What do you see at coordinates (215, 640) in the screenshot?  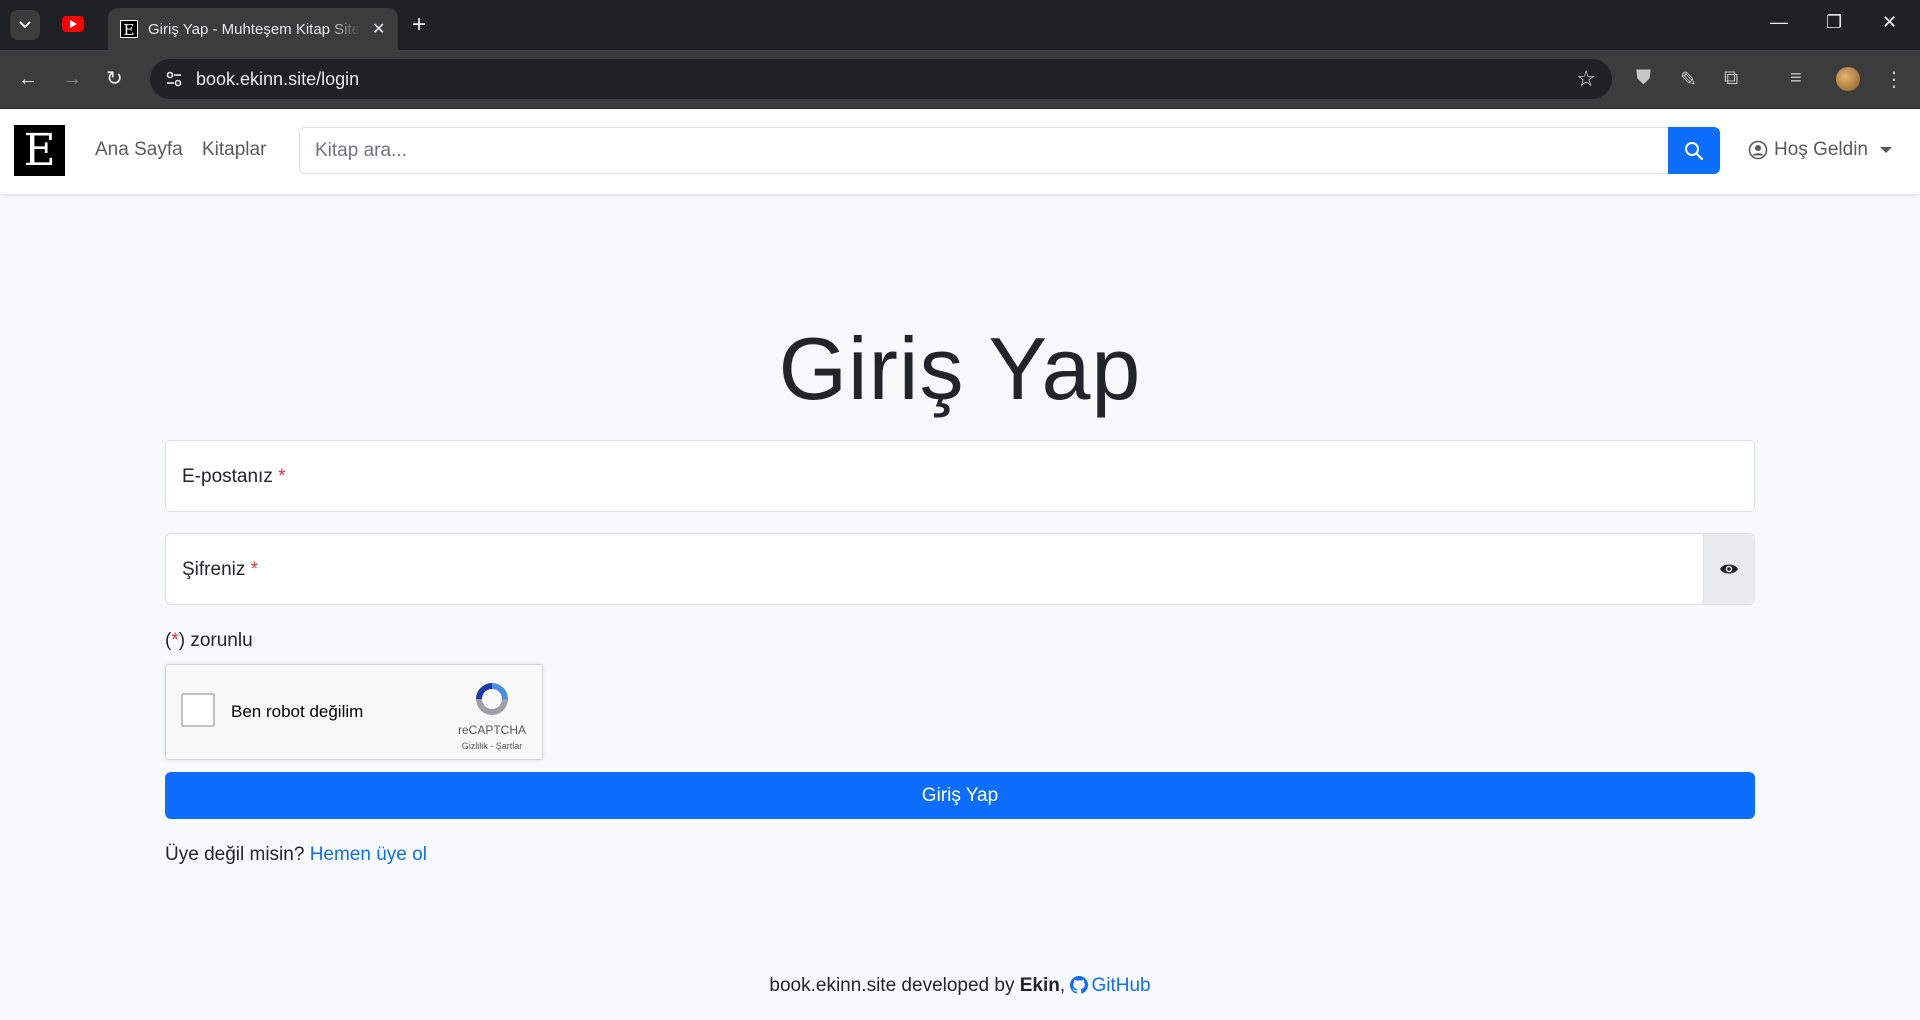 I see `required-note-close: ) zorunlu` at bounding box center [215, 640].